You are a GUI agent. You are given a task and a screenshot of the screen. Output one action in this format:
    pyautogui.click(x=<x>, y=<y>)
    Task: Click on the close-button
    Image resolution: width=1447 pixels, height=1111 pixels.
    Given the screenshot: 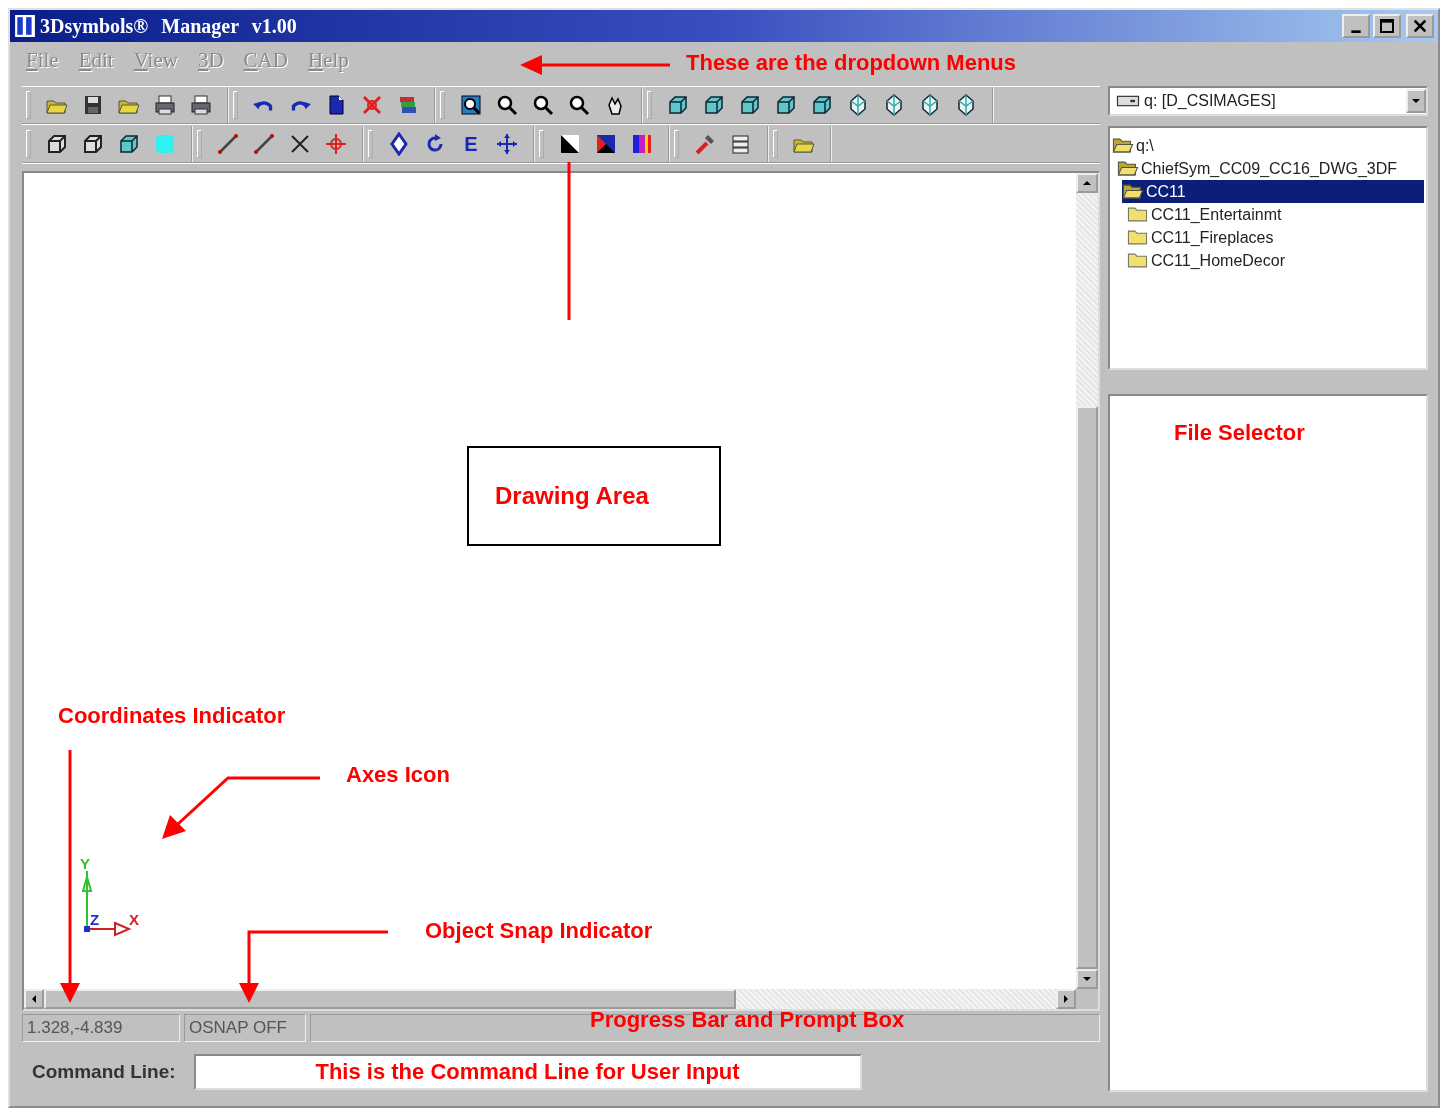 What is the action you would take?
    pyautogui.click(x=1420, y=26)
    